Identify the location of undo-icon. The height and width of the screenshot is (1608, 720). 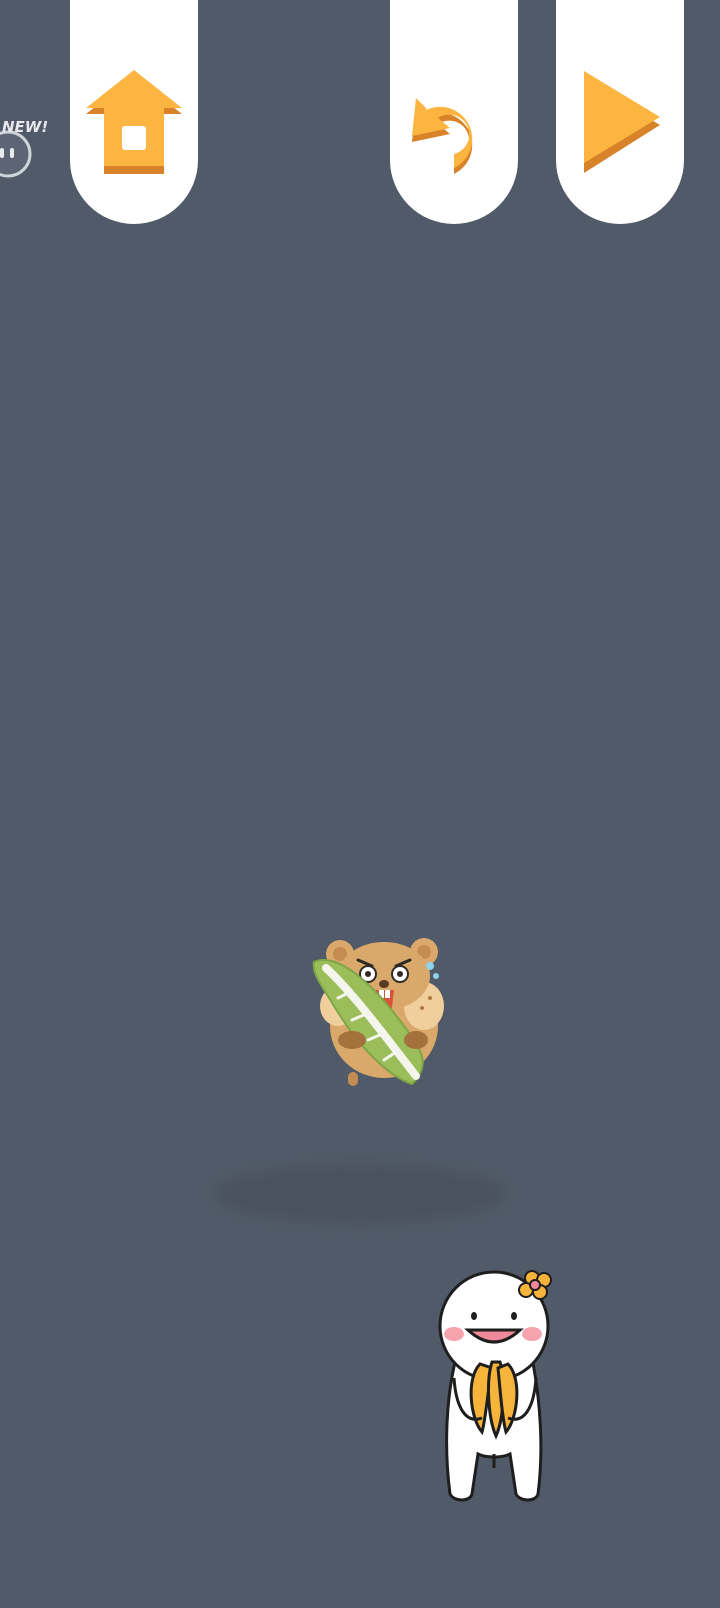
(442, 136).